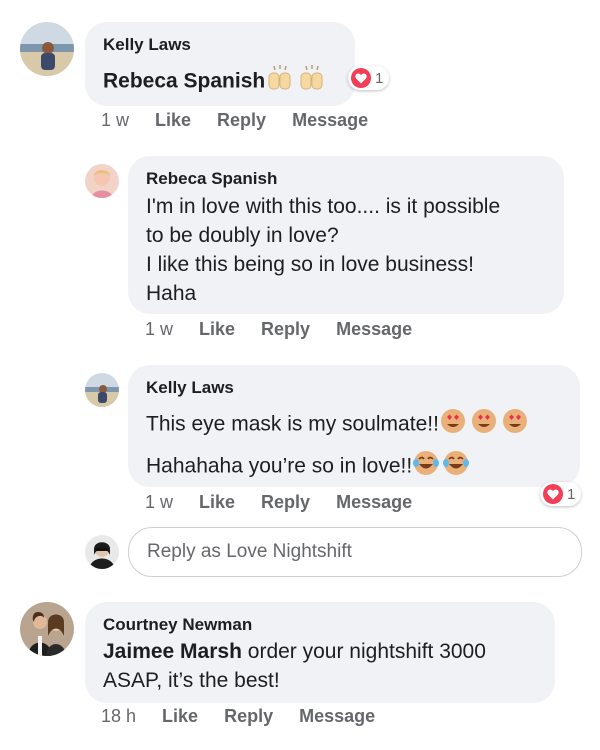 The height and width of the screenshot is (750, 600). What do you see at coordinates (220, 64) in the screenshot?
I see `comment-bubble: Kelly Laws Rebeca Spanish` at bounding box center [220, 64].